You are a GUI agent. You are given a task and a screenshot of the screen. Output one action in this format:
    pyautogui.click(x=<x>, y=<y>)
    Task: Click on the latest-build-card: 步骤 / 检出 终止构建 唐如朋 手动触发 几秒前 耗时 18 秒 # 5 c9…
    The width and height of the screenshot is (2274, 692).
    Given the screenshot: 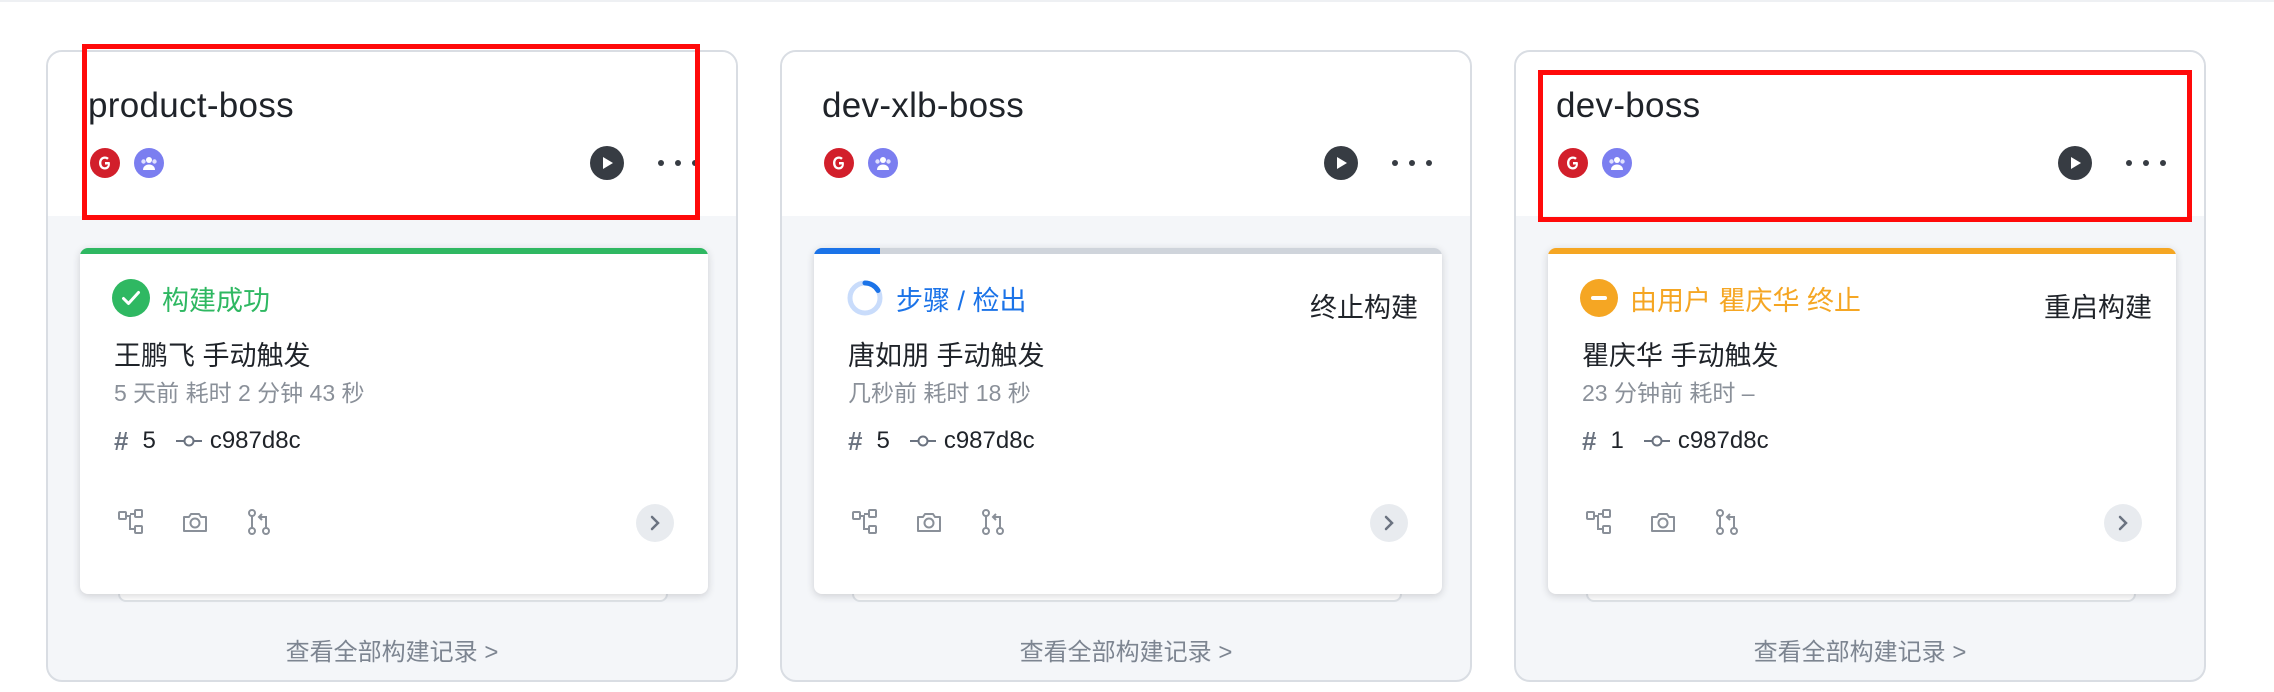 What is the action you would take?
    pyautogui.click(x=1128, y=421)
    